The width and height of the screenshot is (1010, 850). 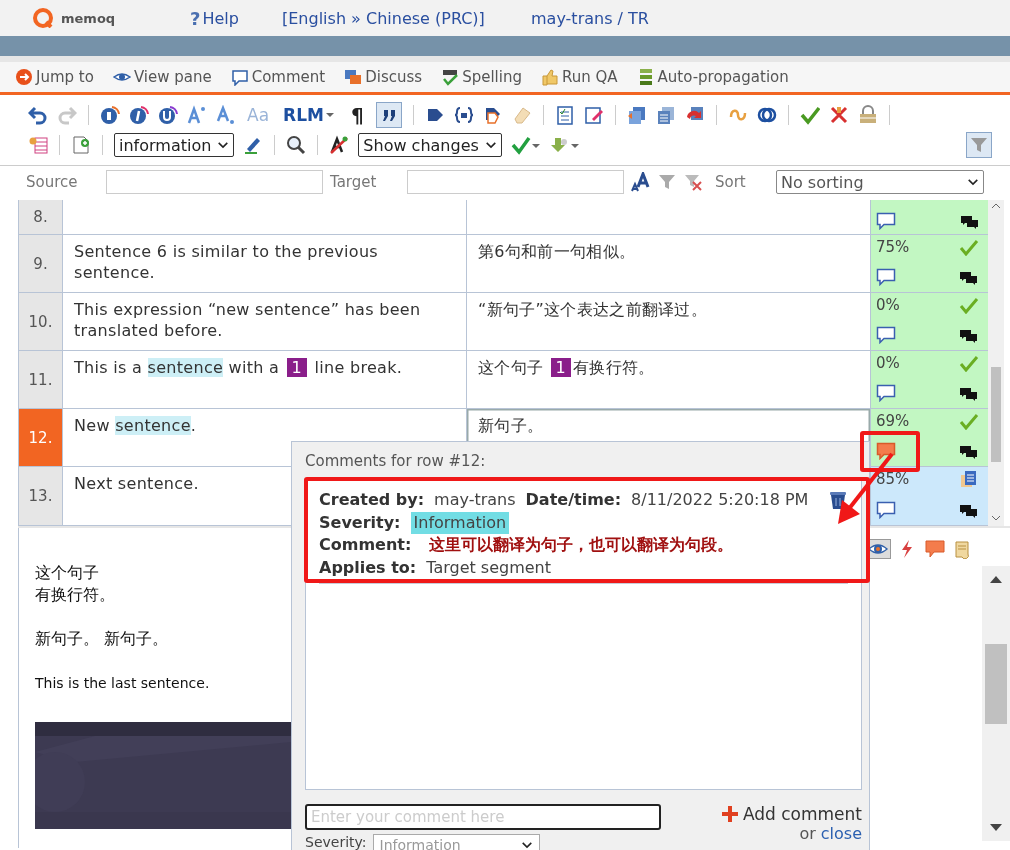 I want to click on note-edit-icon, so click(x=593, y=115).